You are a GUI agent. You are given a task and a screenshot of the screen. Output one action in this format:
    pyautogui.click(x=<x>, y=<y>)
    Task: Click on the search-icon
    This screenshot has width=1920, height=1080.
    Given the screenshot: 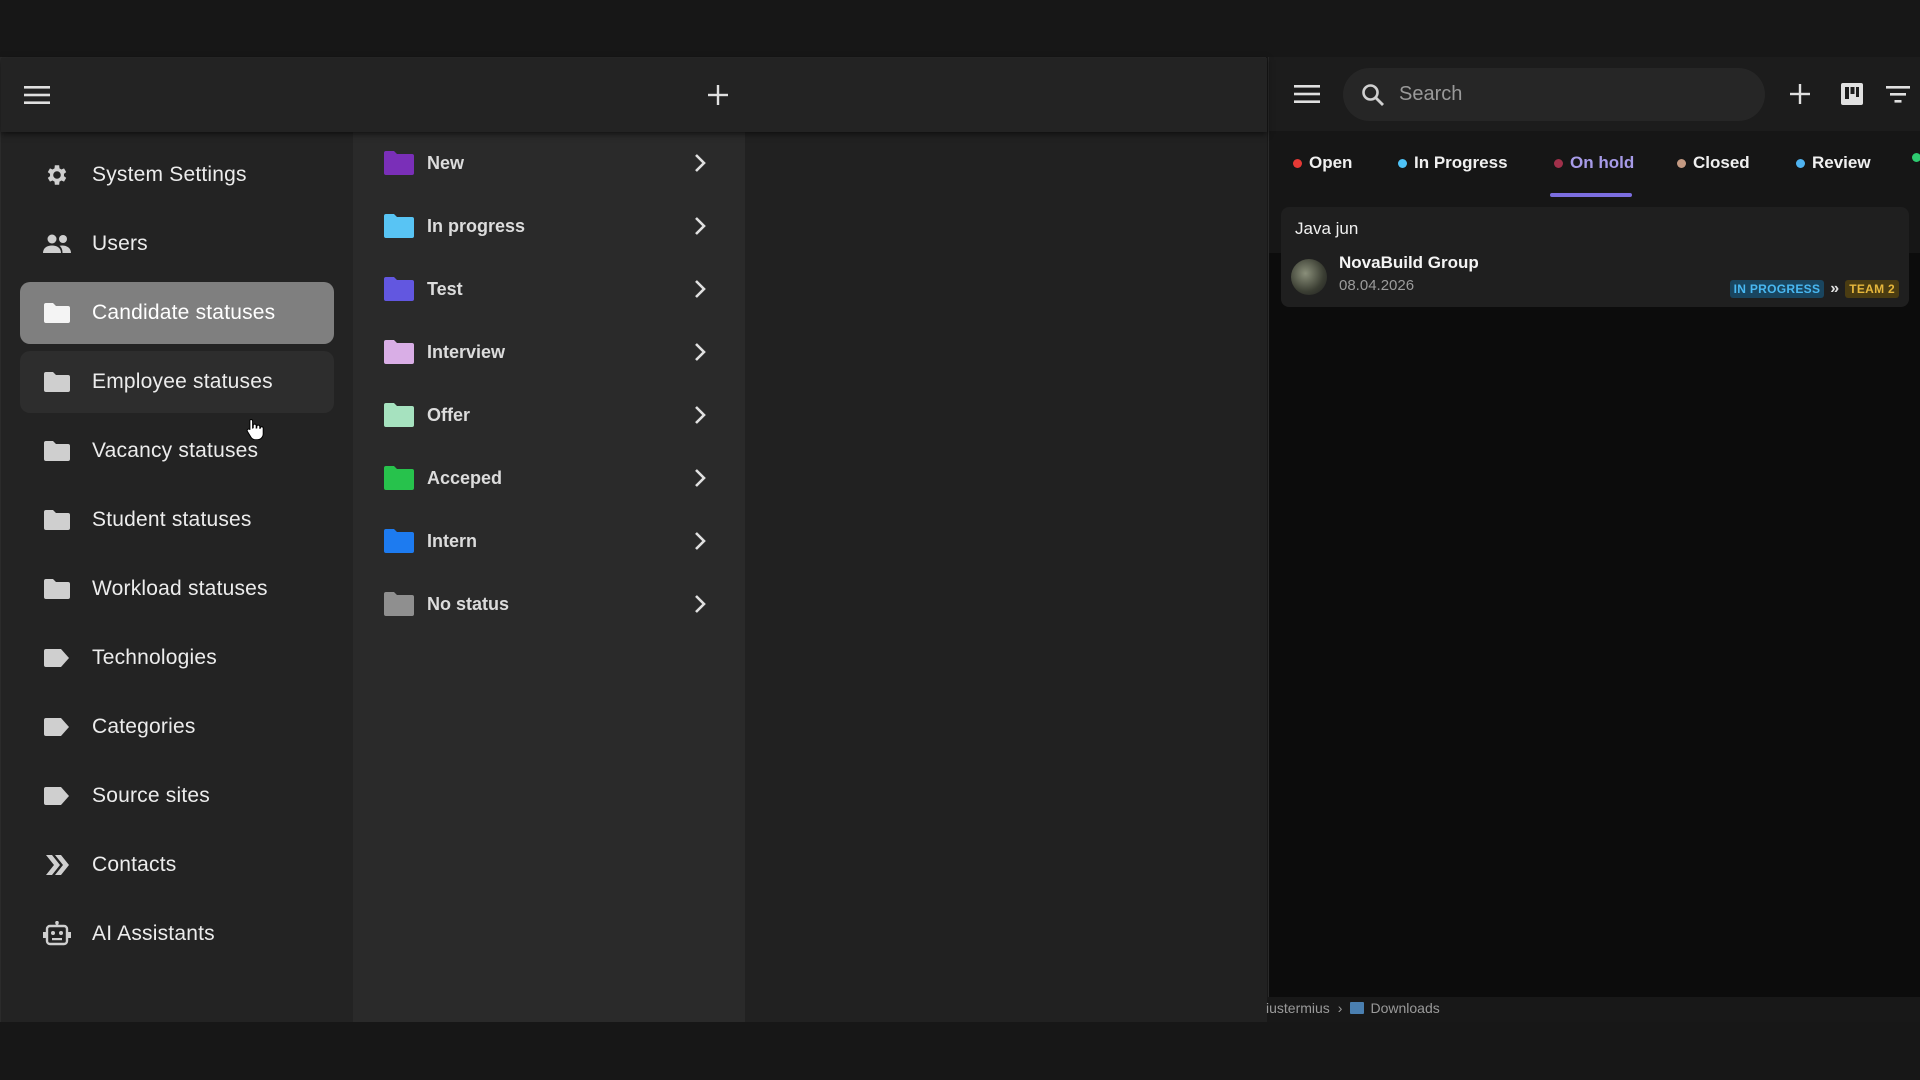 What is the action you would take?
    pyautogui.click(x=1373, y=95)
    